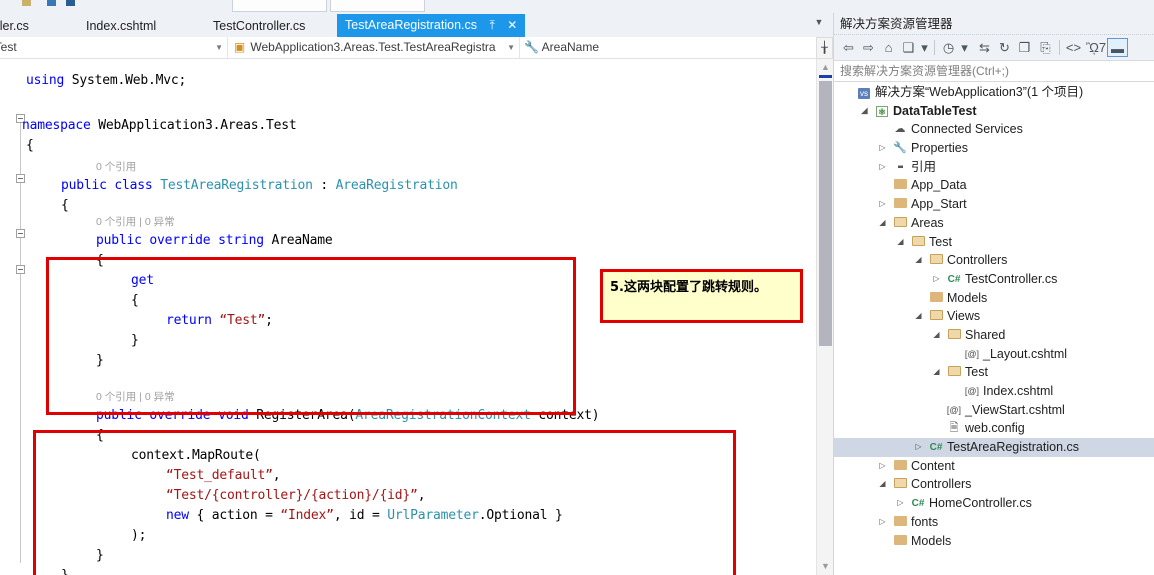 The height and width of the screenshot is (575, 1154). Describe the element at coordinates (18, 26) in the screenshot. I see `editor-tab-ollercs: oller.cs` at that location.